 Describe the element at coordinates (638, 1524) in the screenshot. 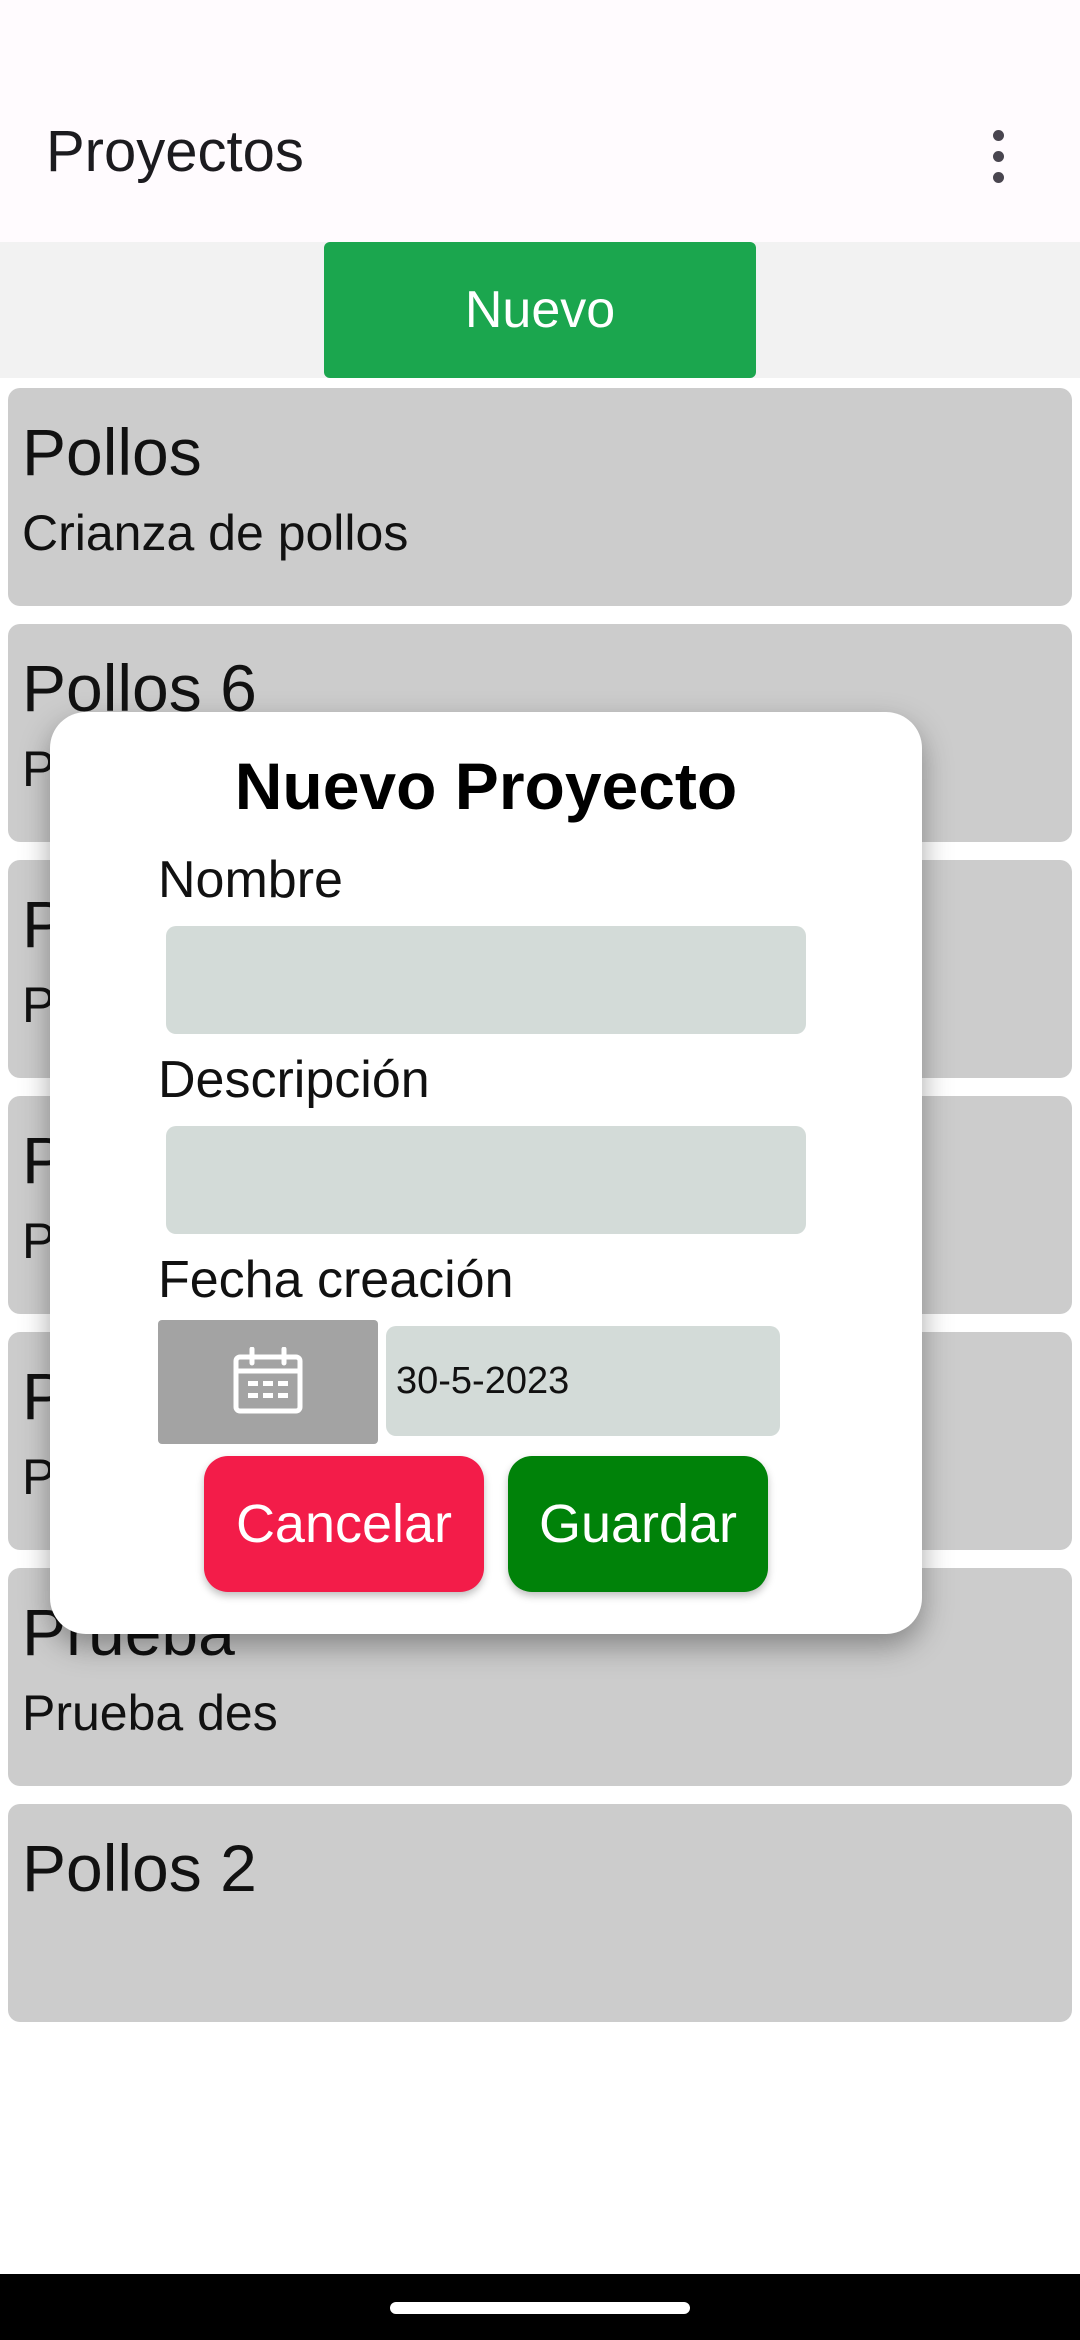

I see `save-button: Guardar` at that location.